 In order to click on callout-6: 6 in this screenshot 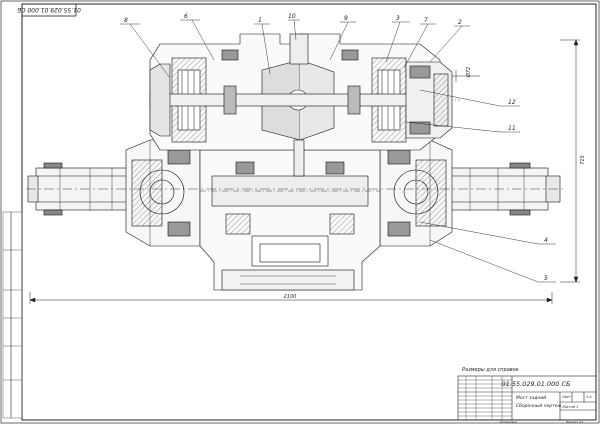, I will do `click(186, 16)`.